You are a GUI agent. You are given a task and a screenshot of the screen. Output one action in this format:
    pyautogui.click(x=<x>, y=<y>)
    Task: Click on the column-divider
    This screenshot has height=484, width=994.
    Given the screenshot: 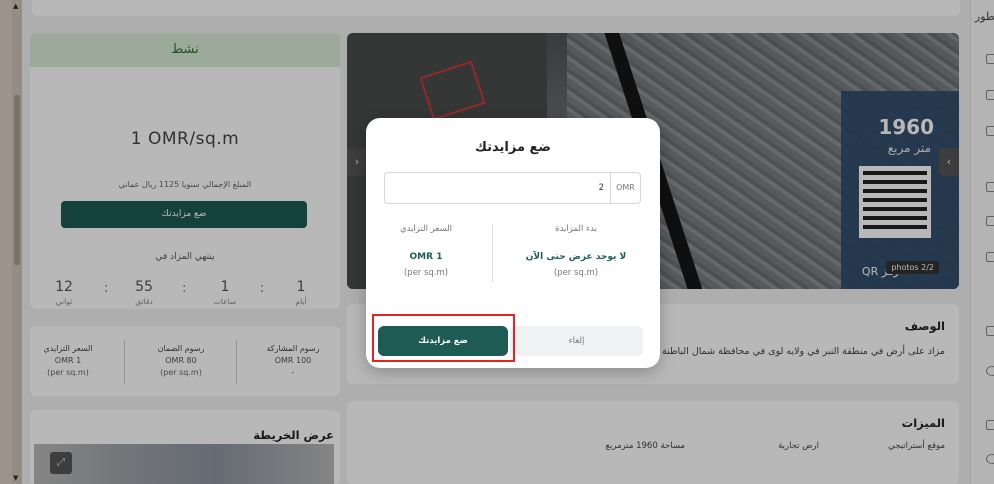 What is the action you would take?
    pyautogui.click(x=492, y=253)
    